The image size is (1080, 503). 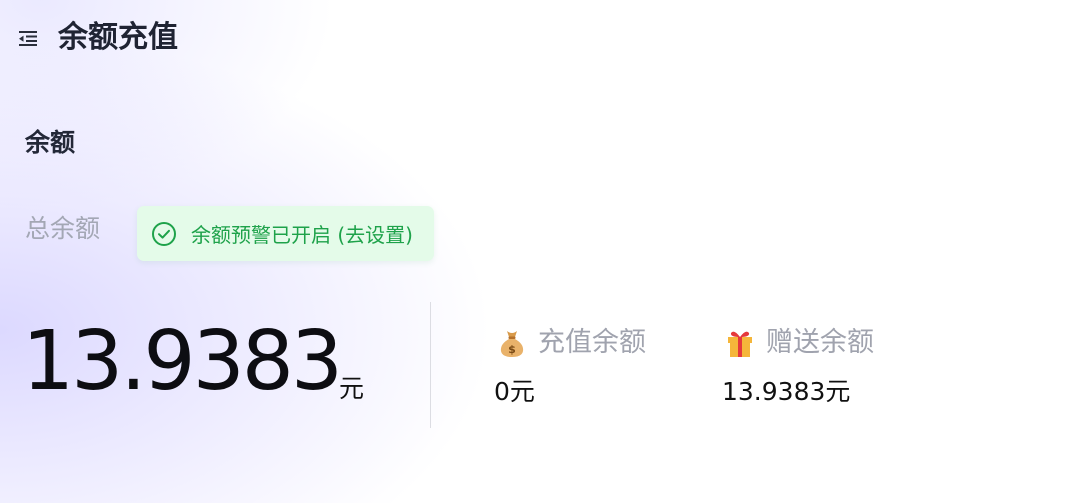 What do you see at coordinates (786, 391) in the screenshot?
I see `gift-balance-value: 13.9383元` at bounding box center [786, 391].